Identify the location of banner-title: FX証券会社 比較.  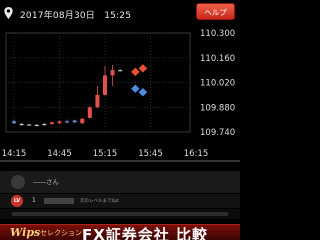
(145, 233).